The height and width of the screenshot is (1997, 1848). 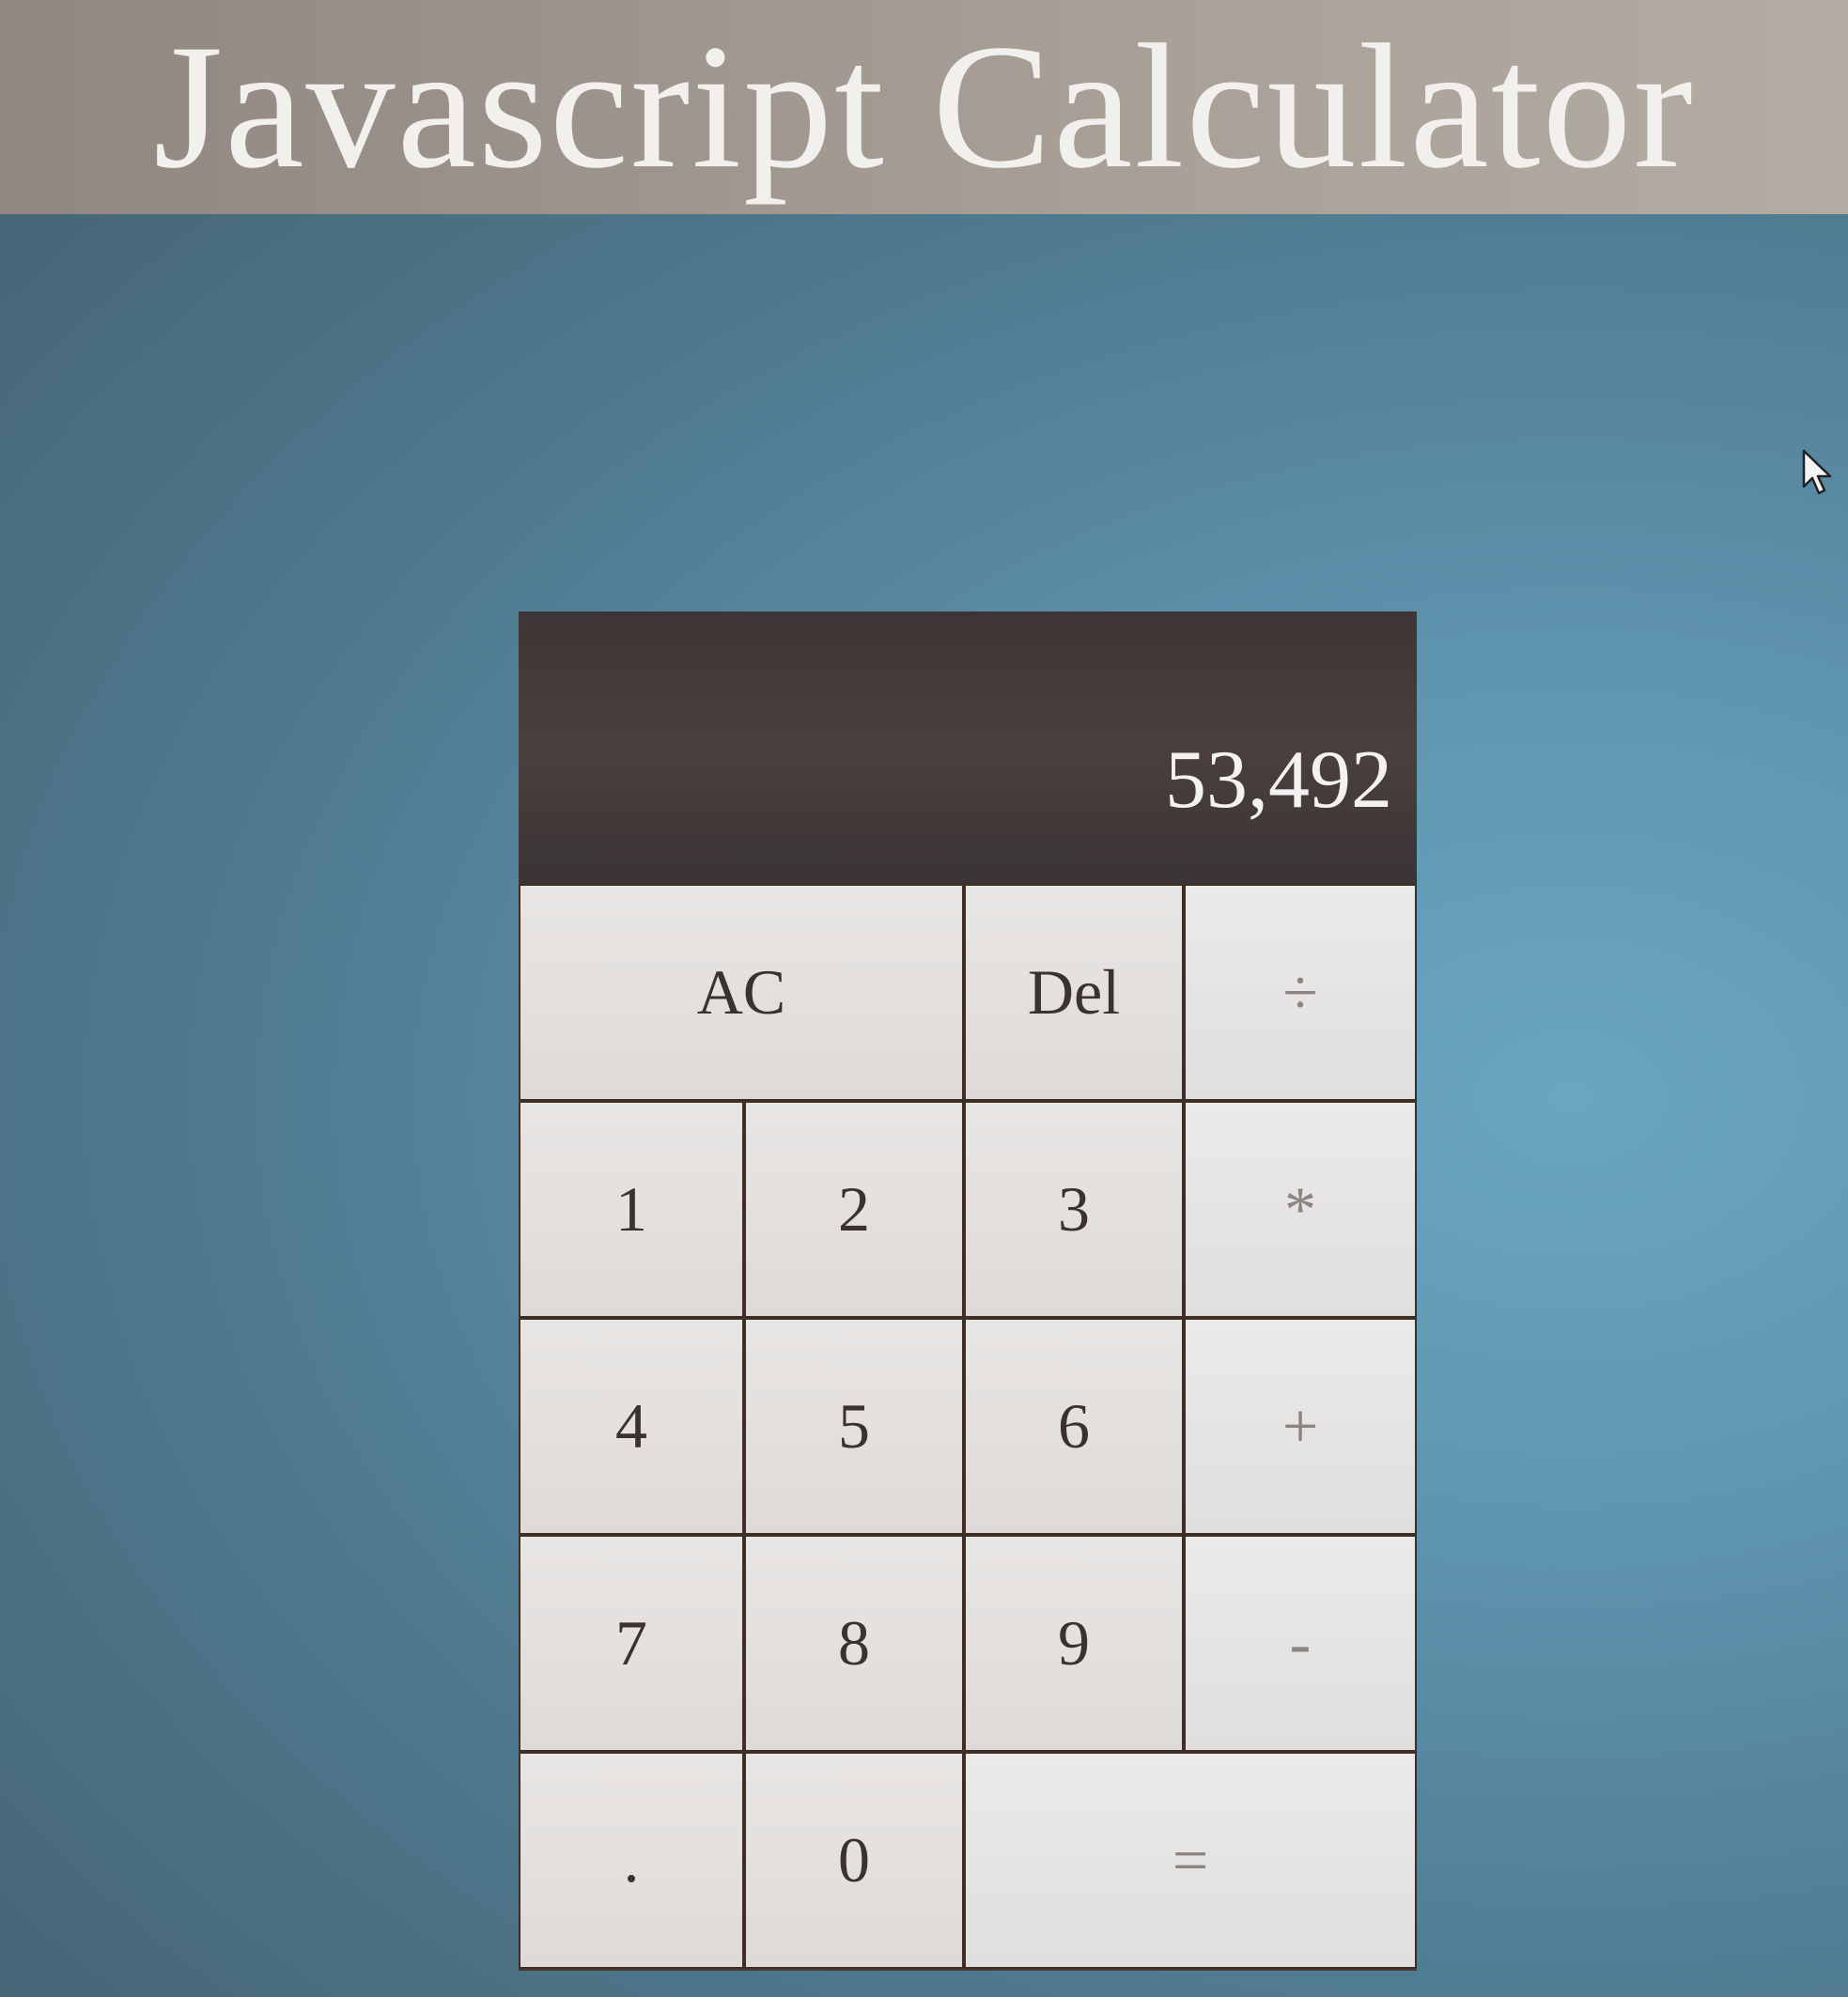 I want to click on equals-button: =, so click(x=1190, y=1860).